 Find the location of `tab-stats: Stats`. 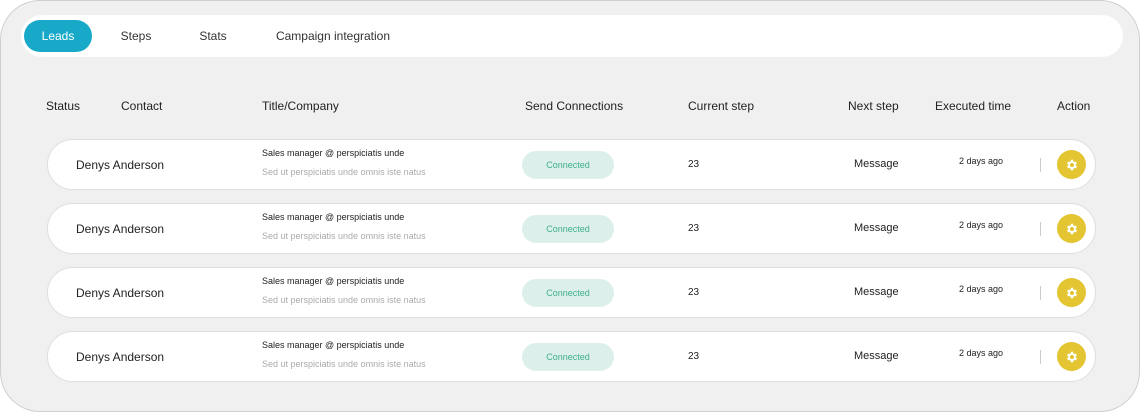

tab-stats: Stats is located at coordinates (213, 36).